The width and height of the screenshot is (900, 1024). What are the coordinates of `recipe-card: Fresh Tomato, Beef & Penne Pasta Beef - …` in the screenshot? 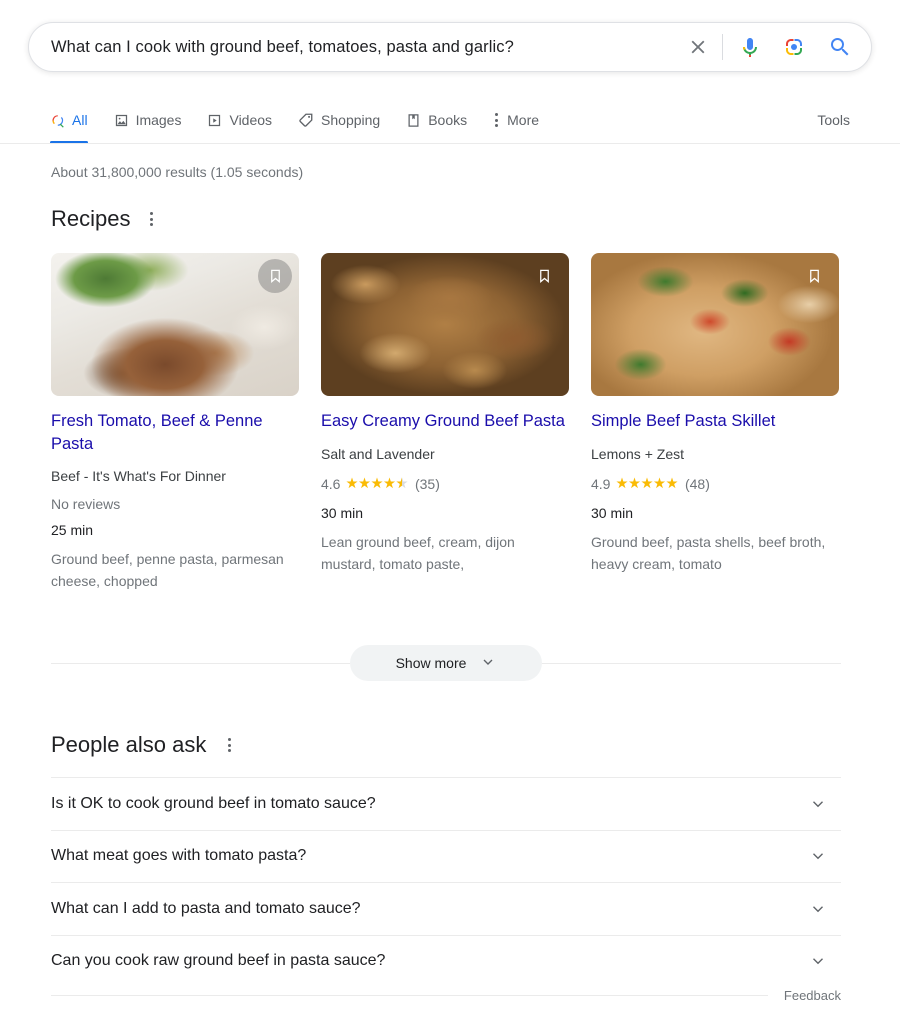 It's located at (175, 423).